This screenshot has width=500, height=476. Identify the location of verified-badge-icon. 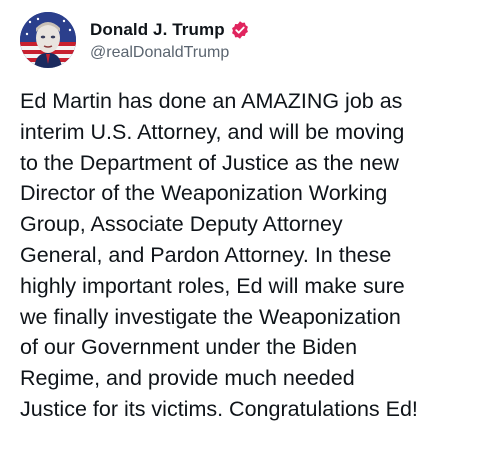
(240, 30).